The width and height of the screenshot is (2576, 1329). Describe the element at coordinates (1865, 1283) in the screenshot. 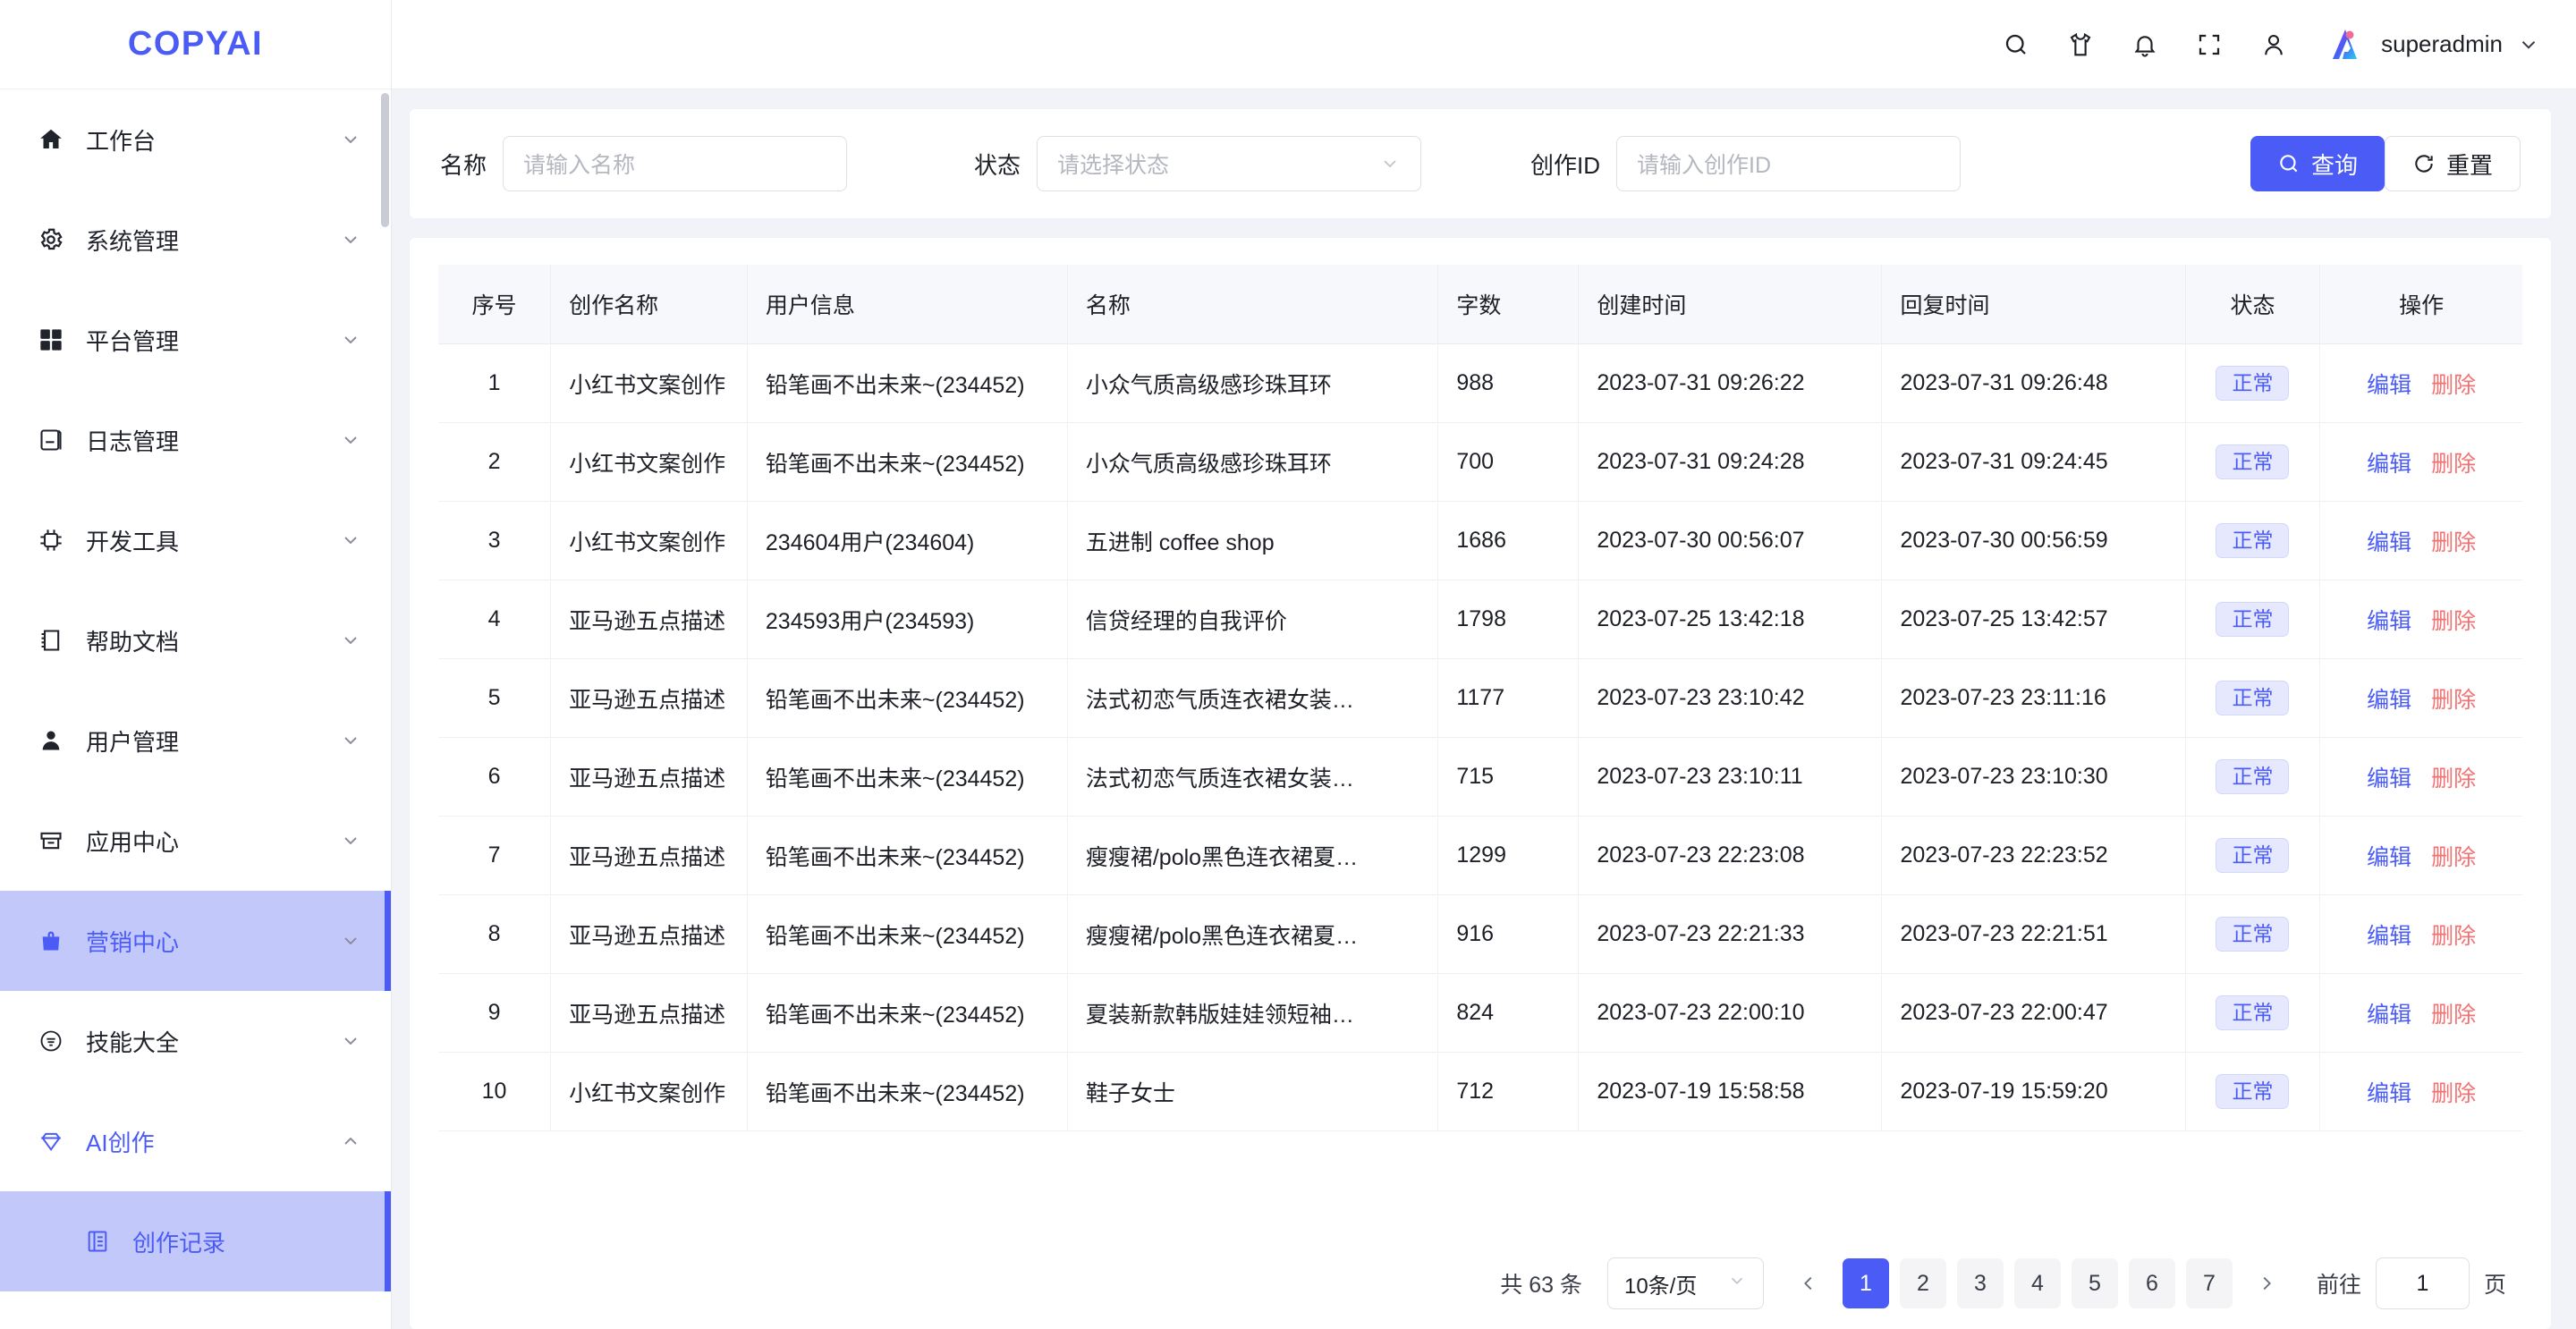

I see `page-button-1: 1` at that location.